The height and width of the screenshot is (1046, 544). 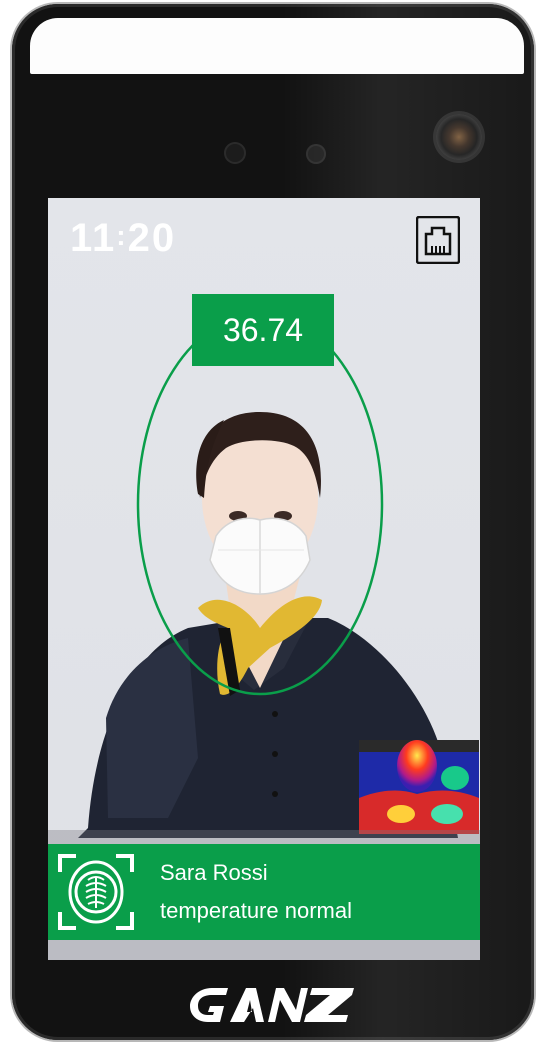 What do you see at coordinates (264, 892) in the screenshot?
I see `recognition-banner: Sara Rossi temperature normal` at bounding box center [264, 892].